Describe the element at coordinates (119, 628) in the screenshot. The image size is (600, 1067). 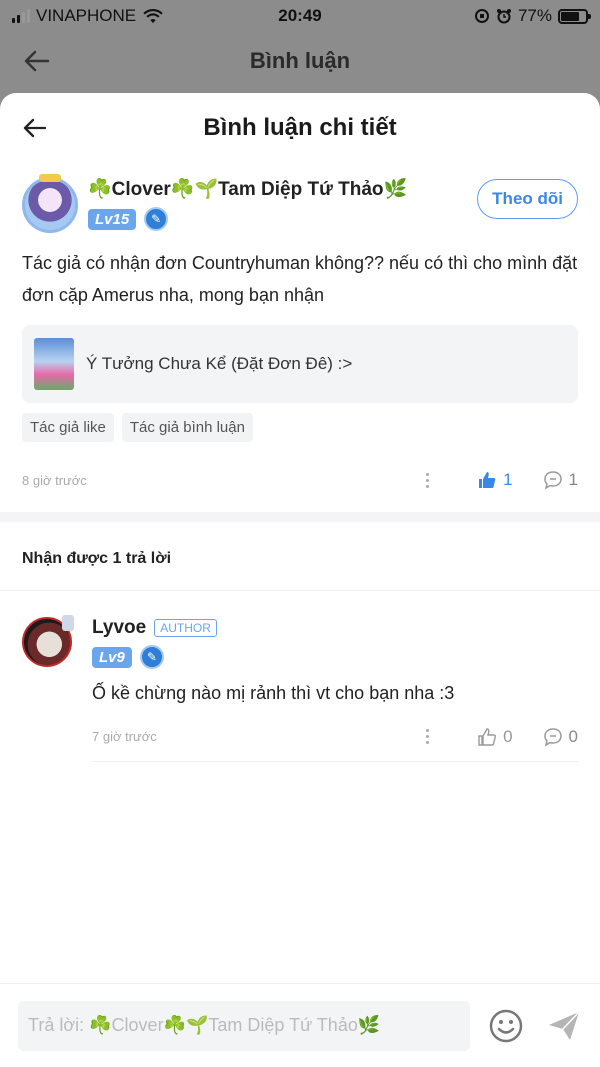
I see `reply-username: Lyvoe` at that location.